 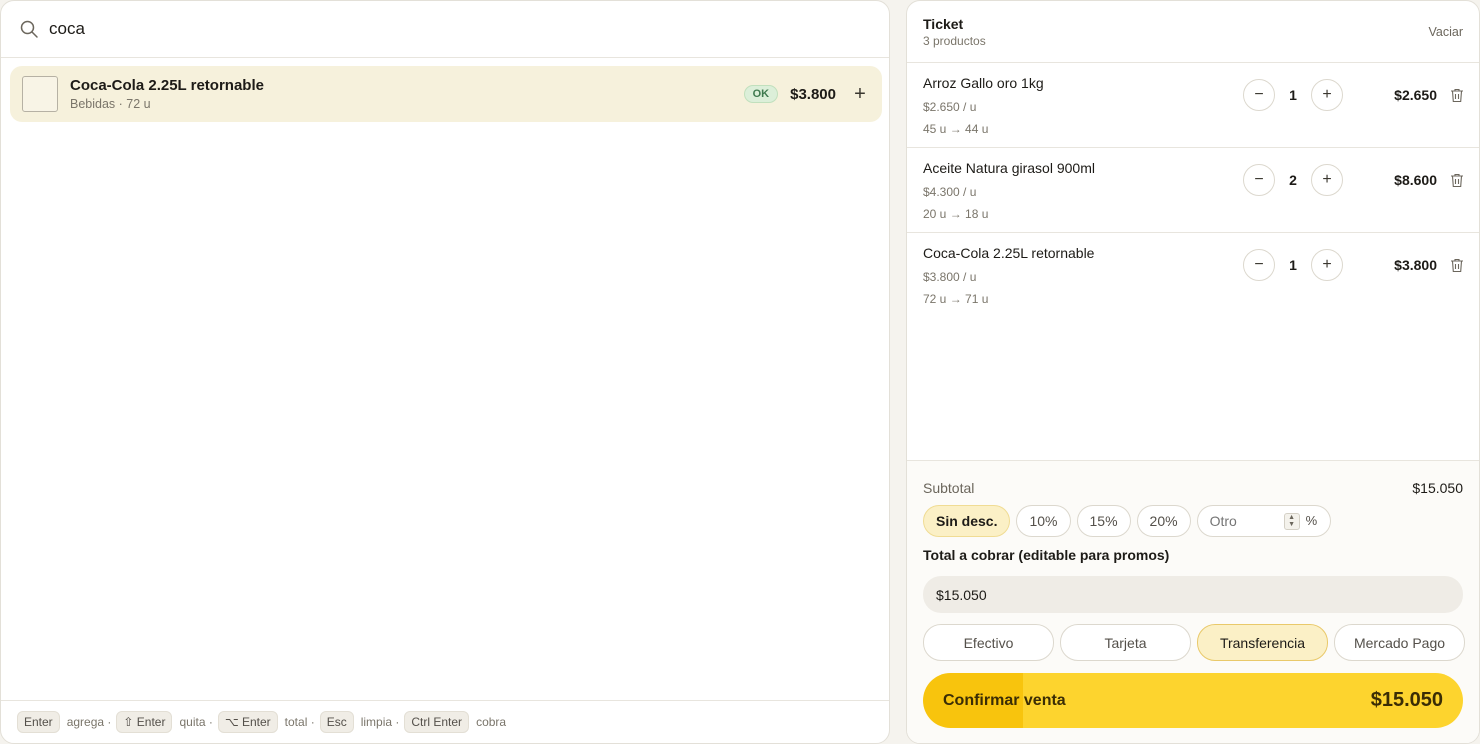 What do you see at coordinates (380, 722) in the screenshot?
I see `shortcut-label: limpia ·` at bounding box center [380, 722].